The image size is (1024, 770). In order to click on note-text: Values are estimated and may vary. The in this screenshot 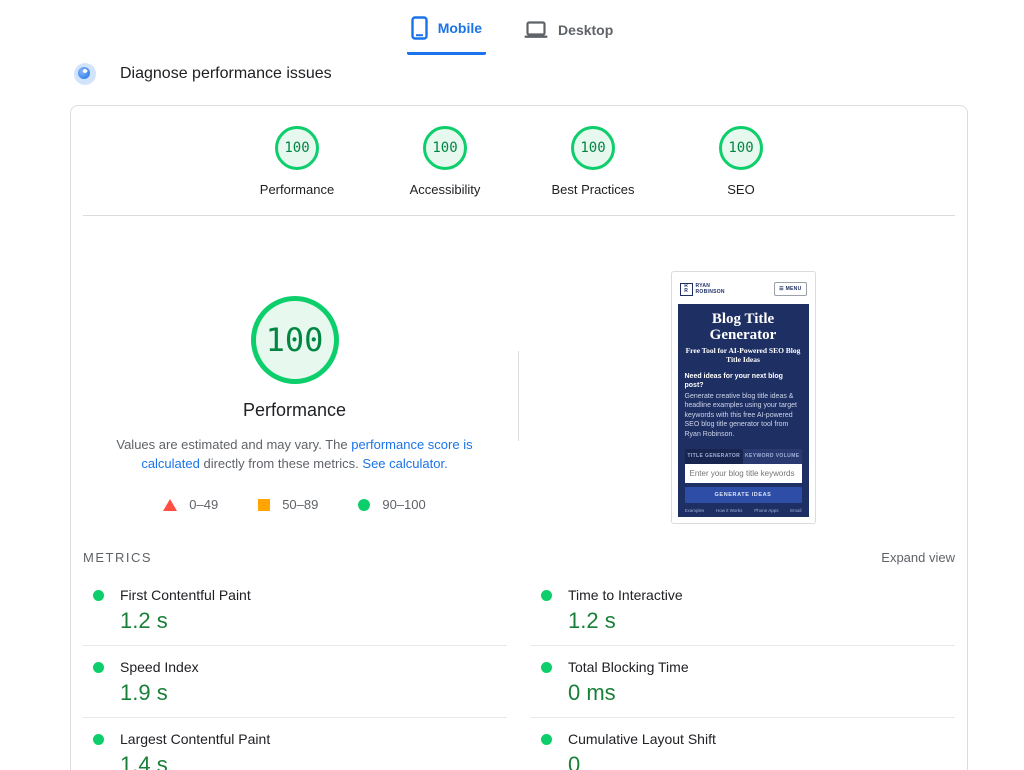, I will do `click(234, 444)`.